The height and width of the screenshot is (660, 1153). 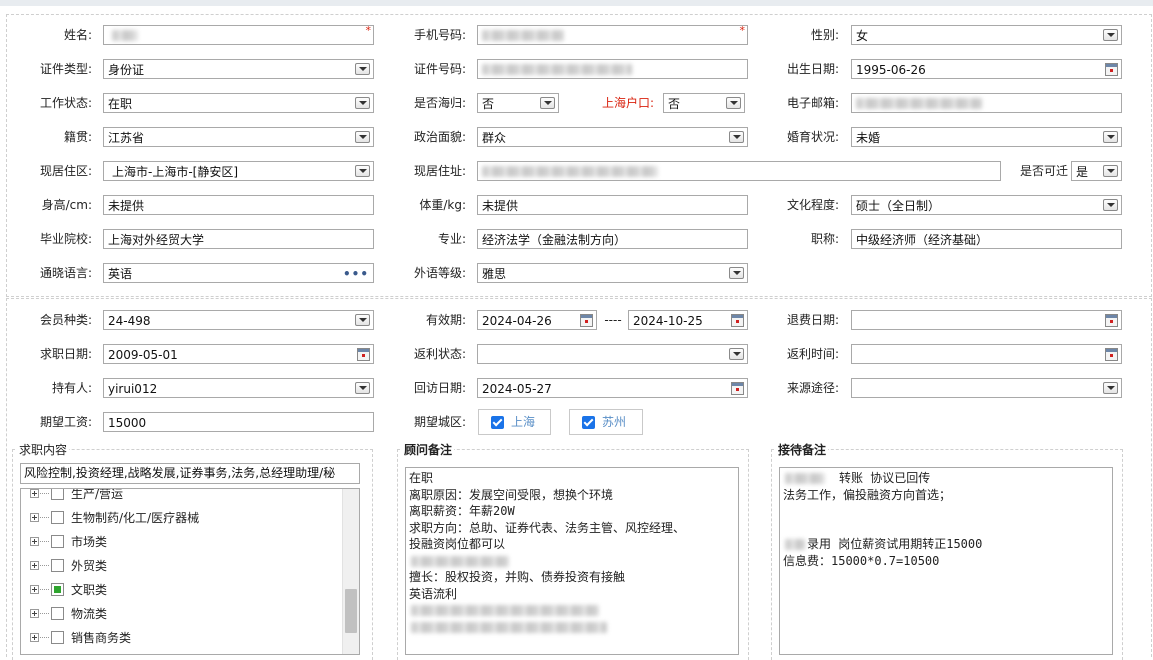 I want to click on city-option-suzhou: 苏州, so click(x=606, y=422).